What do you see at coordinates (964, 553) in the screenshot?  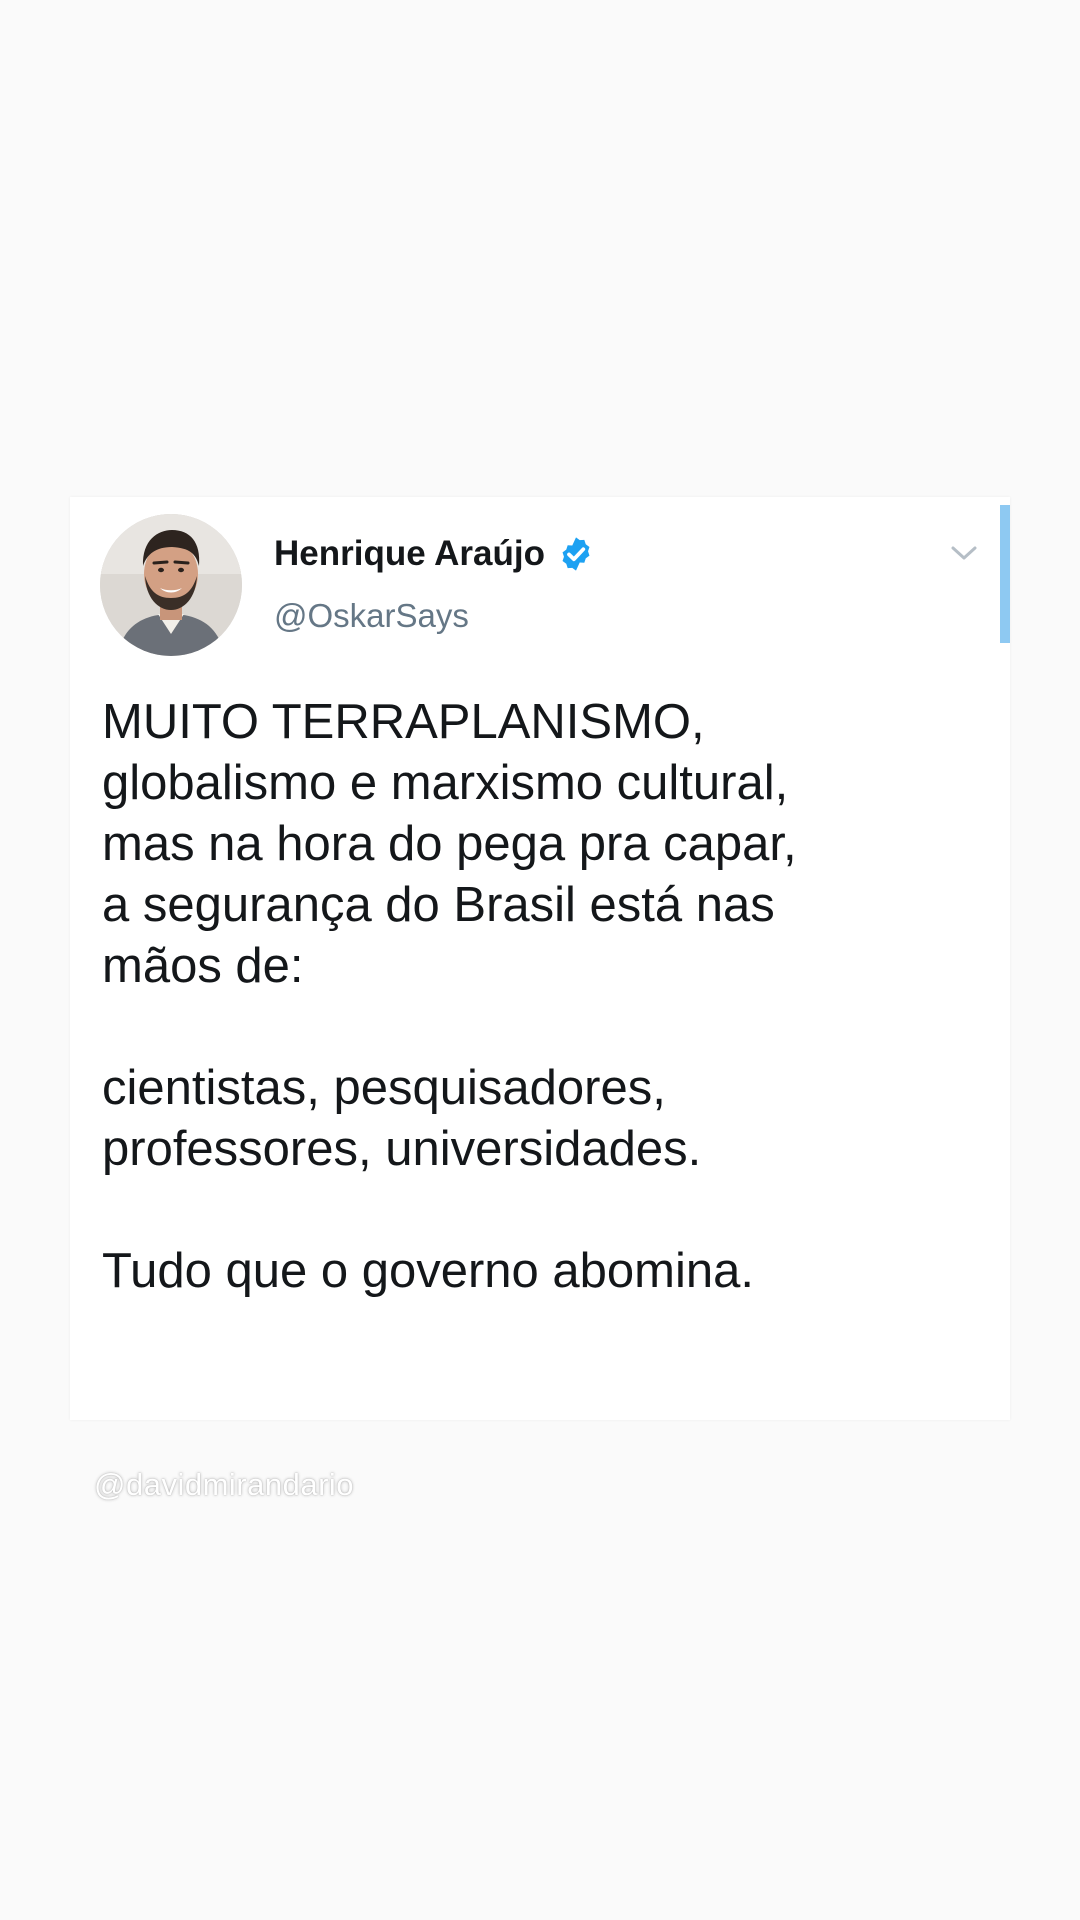 I see `chevron-down-icon` at bounding box center [964, 553].